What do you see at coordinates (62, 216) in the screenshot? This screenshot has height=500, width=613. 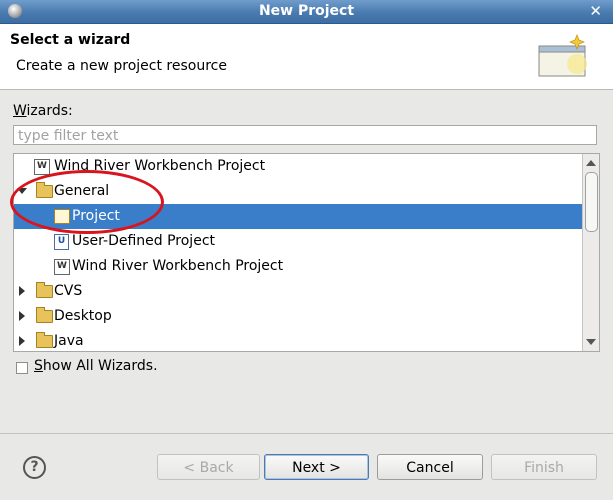 I see `project-icon` at bounding box center [62, 216].